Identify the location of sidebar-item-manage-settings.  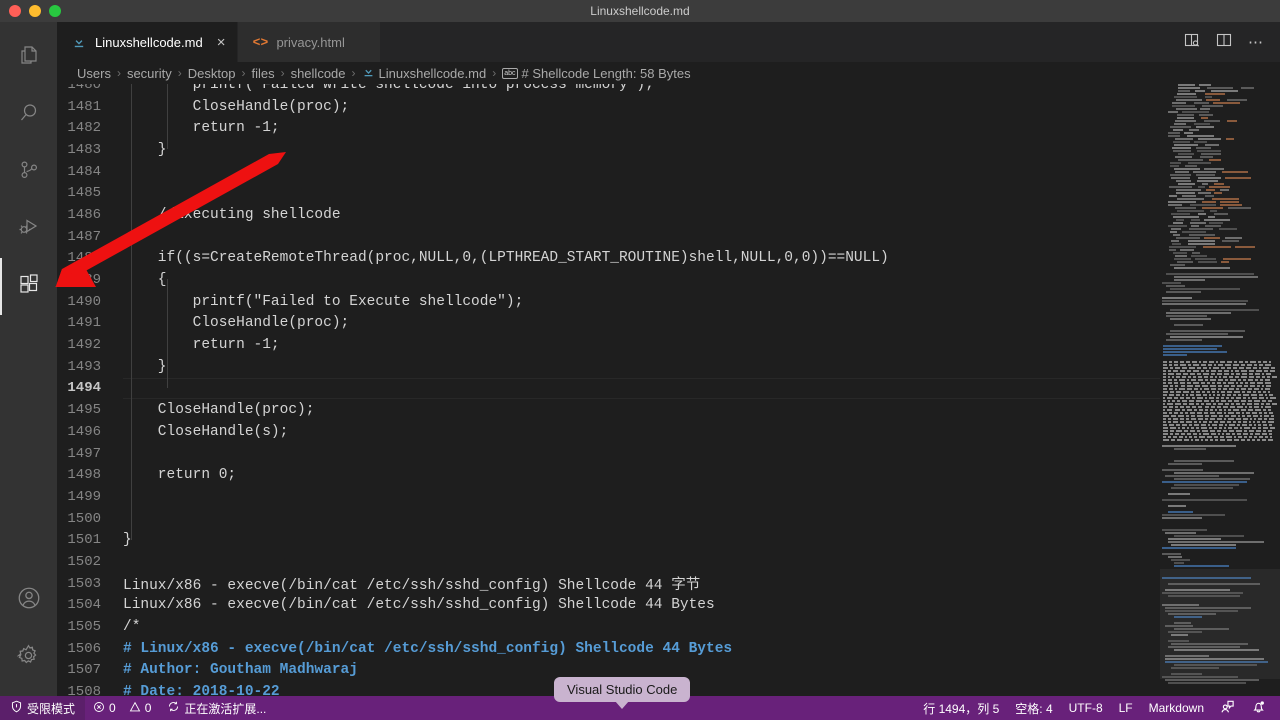
(28, 657).